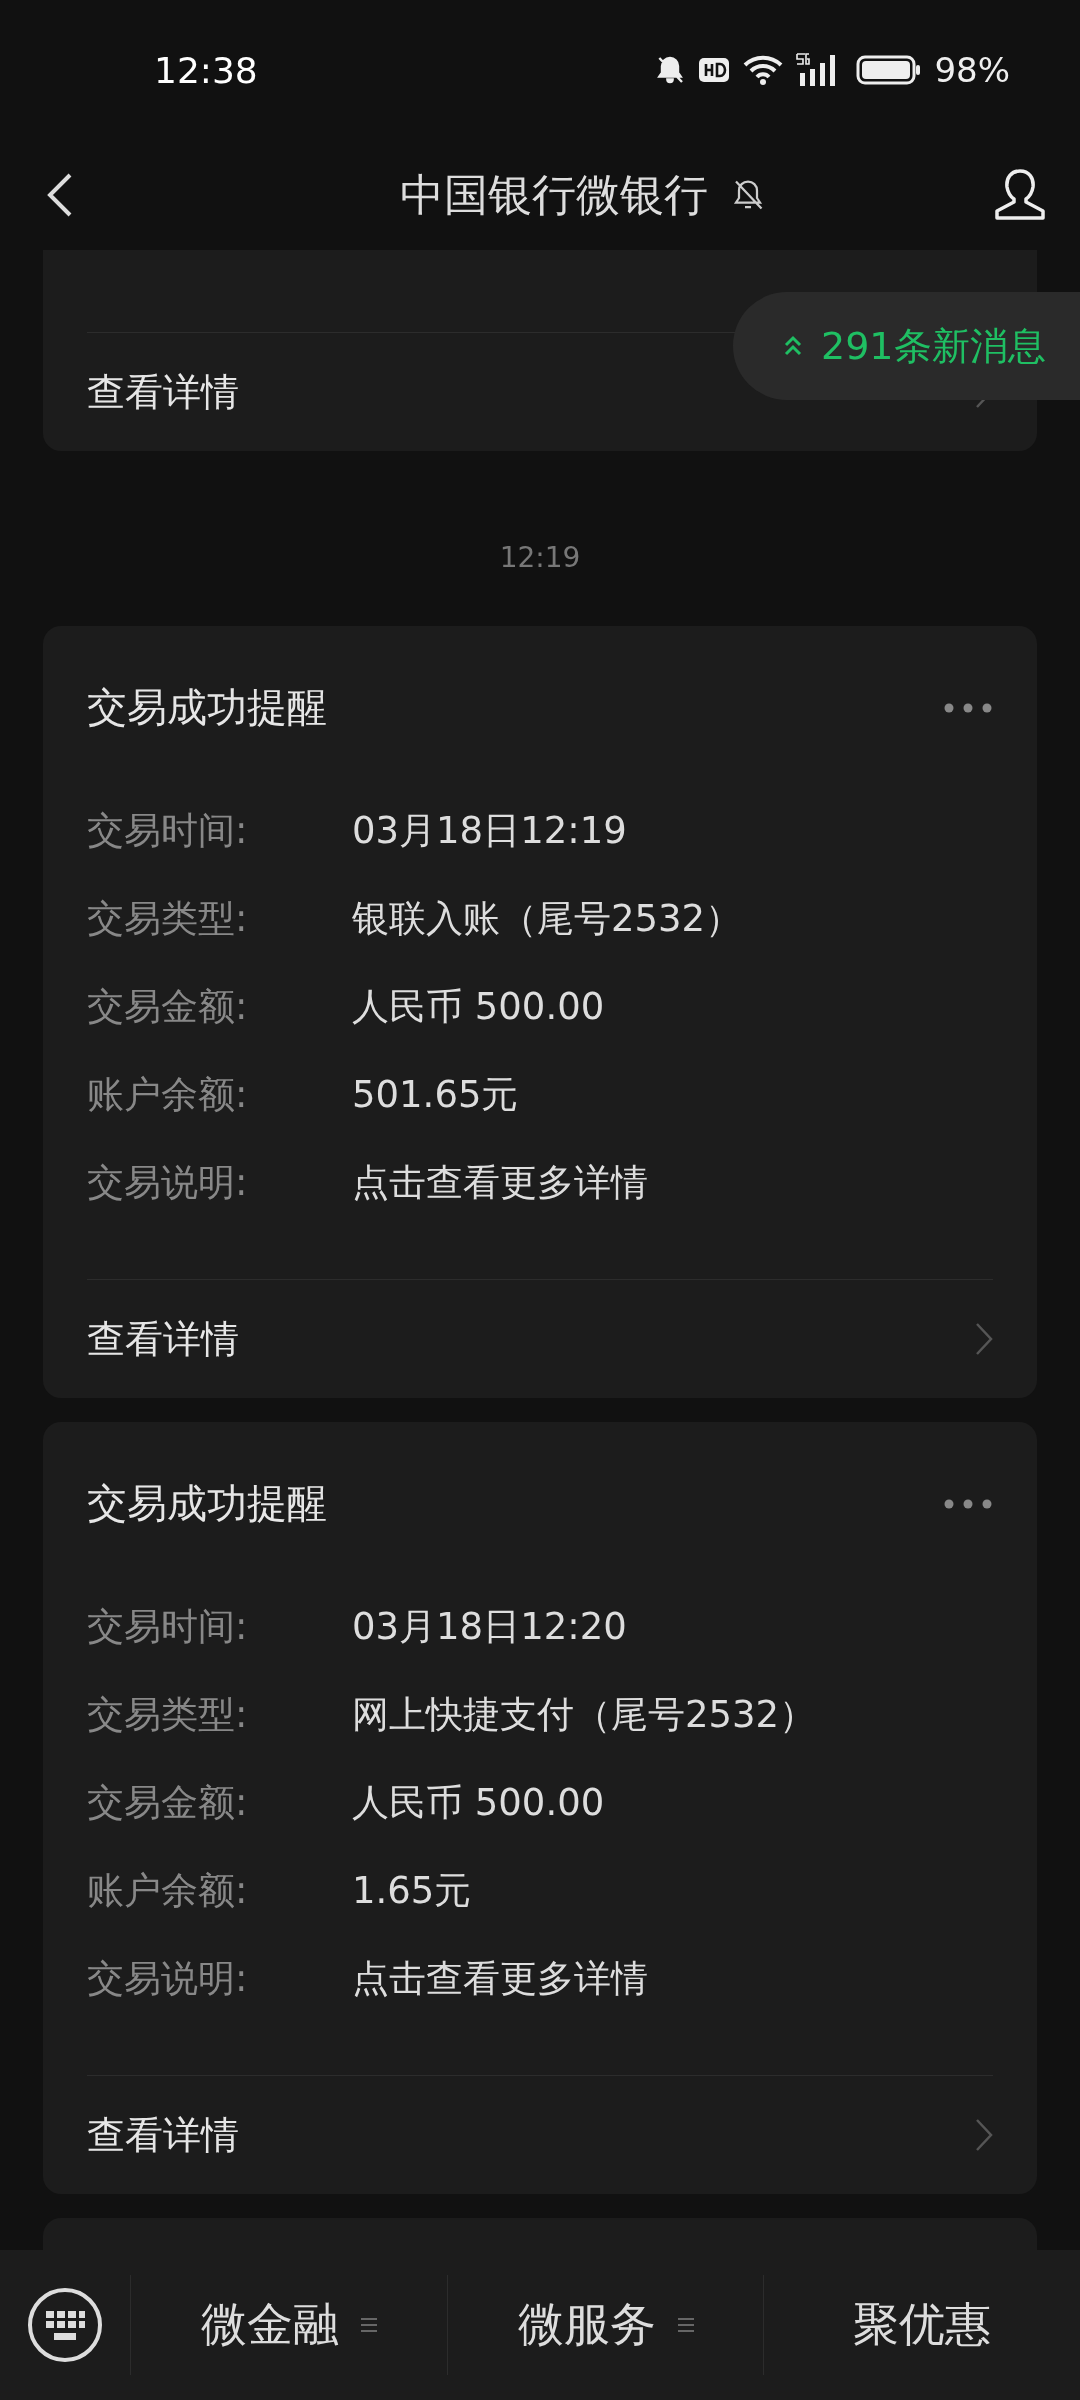 The height and width of the screenshot is (2400, 1080). What do you see at coordinates (763, 70) in the screenshot?
I see `wifi-icon` at bounding box center [763, 70].